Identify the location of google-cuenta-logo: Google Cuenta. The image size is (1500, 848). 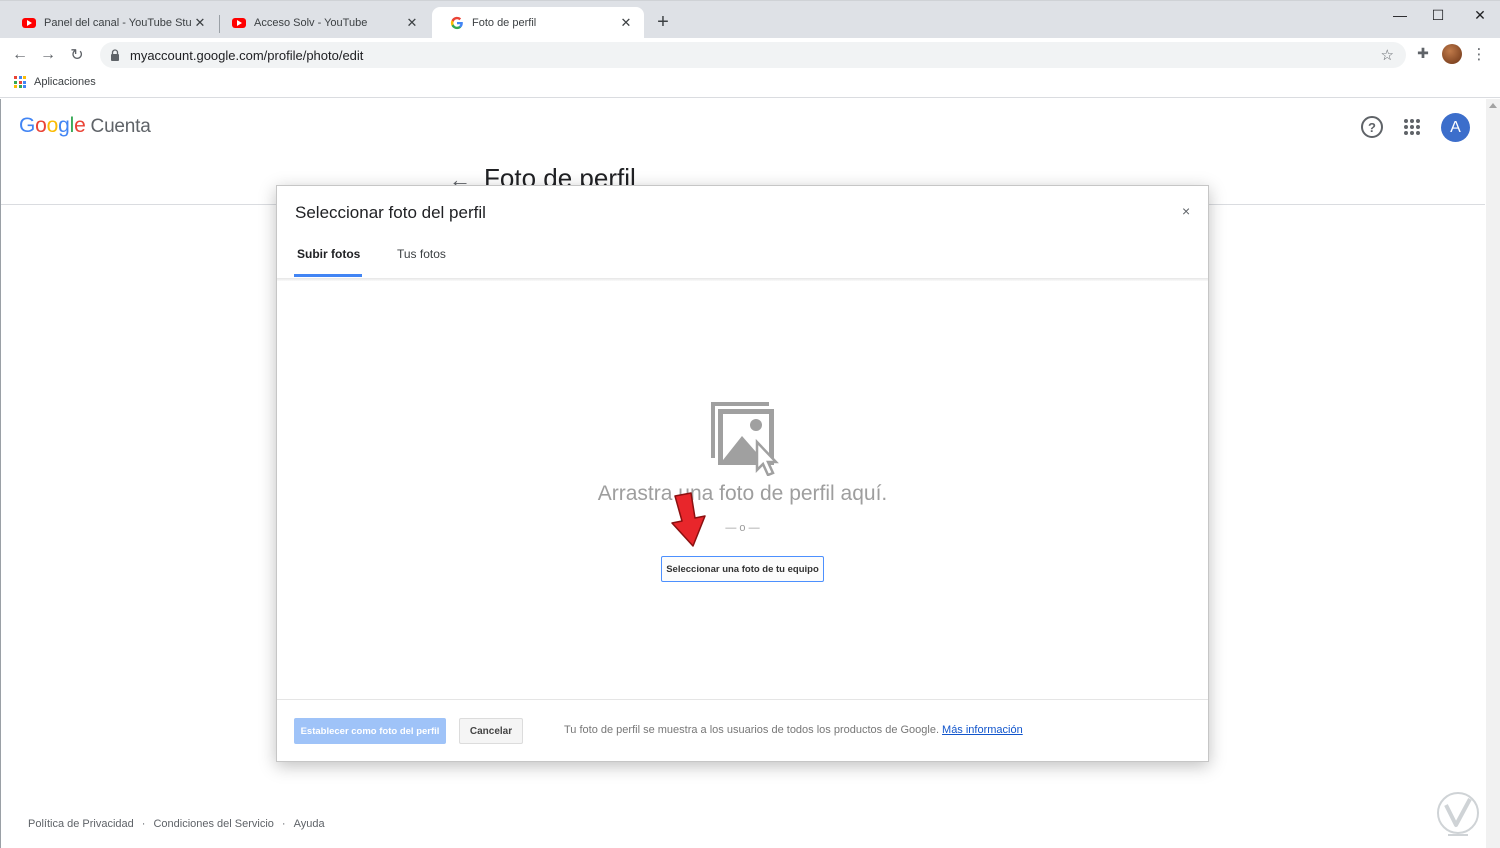
(85, 126).